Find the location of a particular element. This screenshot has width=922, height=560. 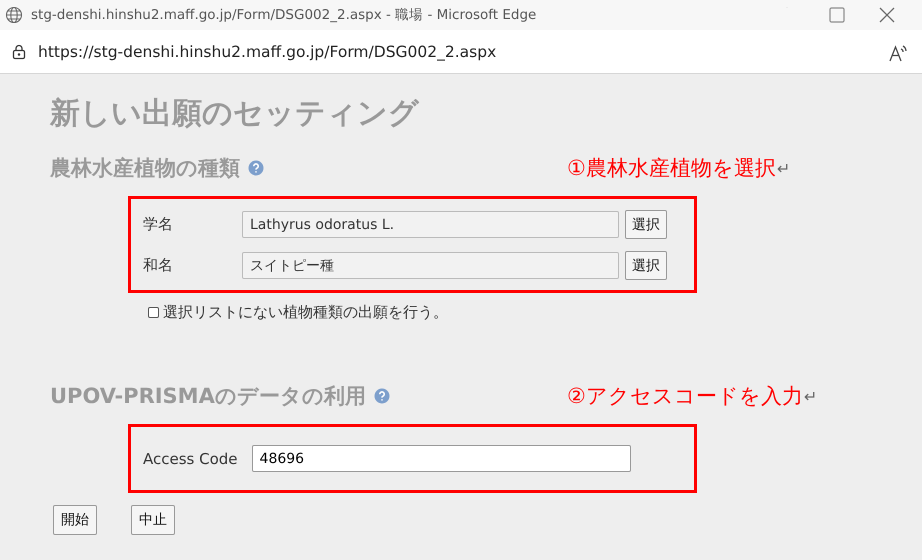

readonly-field: Lathyrus odoratus L. is located at coordinates (430, 224).